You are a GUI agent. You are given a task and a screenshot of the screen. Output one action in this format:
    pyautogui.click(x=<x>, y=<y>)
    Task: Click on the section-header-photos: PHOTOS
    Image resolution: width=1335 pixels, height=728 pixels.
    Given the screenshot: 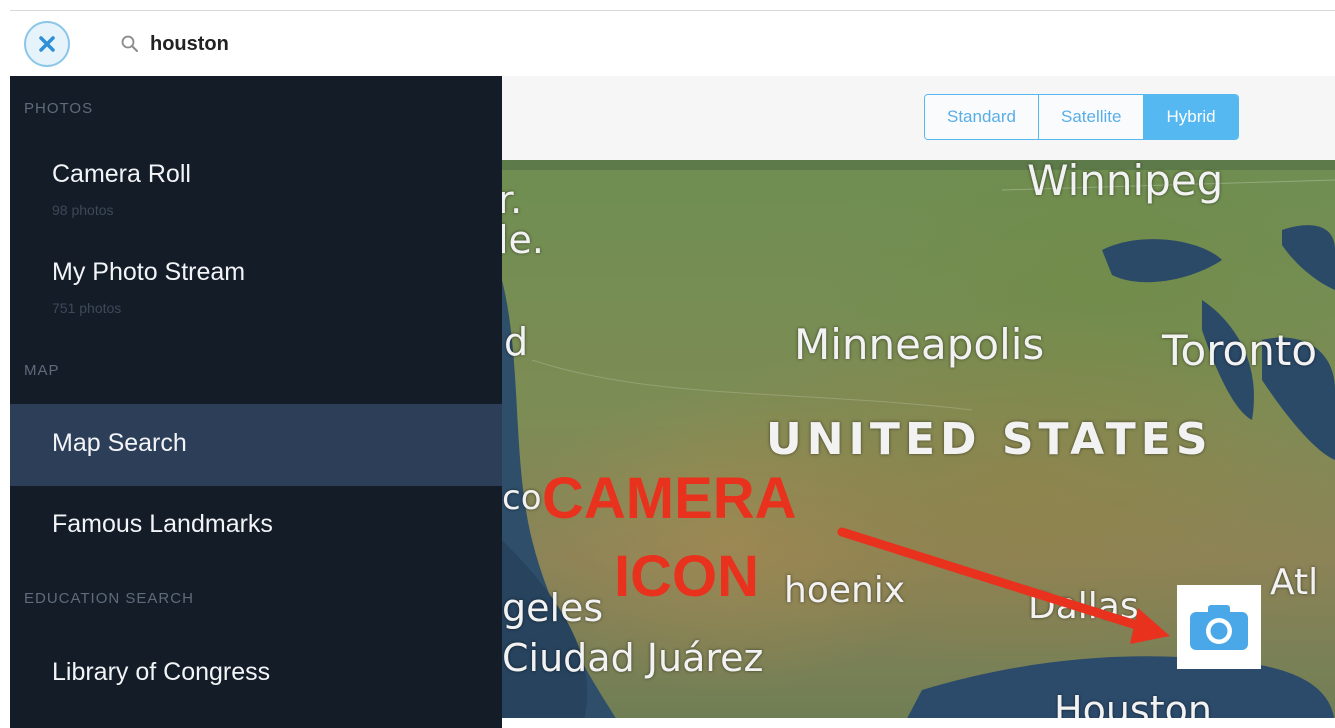 What is the action you would take?
    pyautogui.click(x=59, y=108)
    